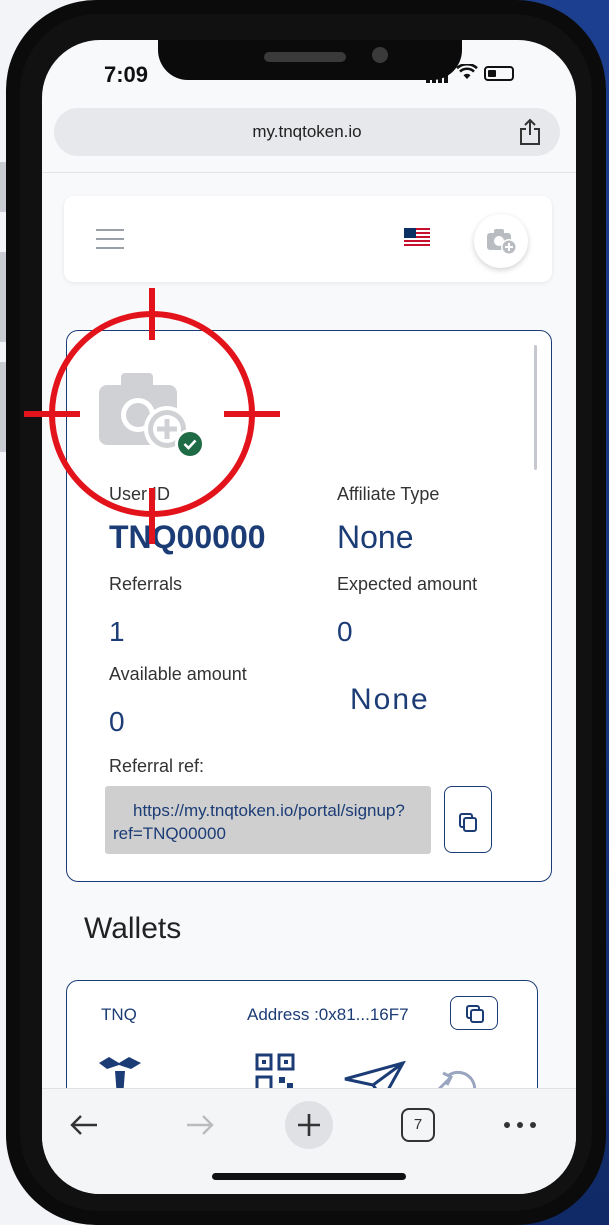  What do you see at coordinates (178, 674) in the screenshot?
I see `available-amount-label: Available amount` at bounding box center [178, 674].